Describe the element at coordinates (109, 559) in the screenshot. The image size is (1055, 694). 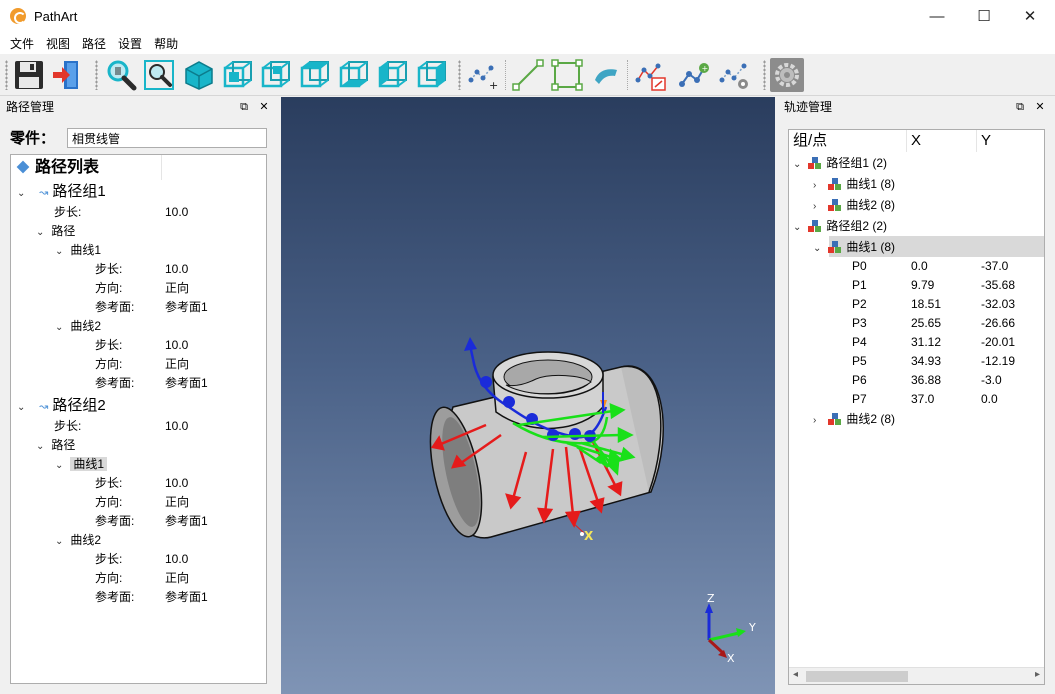
I see `tree-label: 步长:` at that location.